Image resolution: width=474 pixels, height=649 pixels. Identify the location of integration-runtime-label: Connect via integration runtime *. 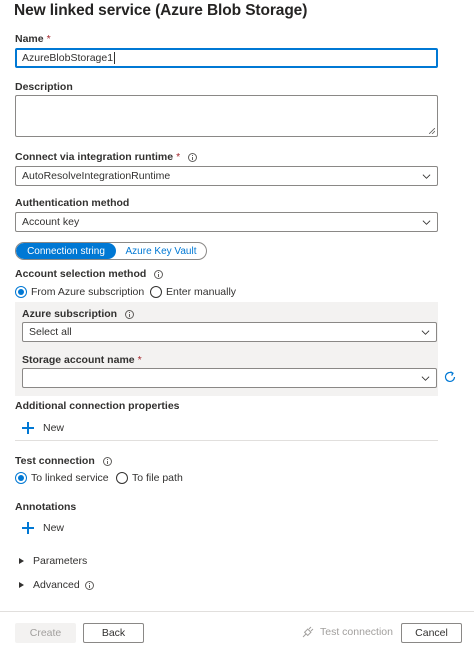
(106, 157).